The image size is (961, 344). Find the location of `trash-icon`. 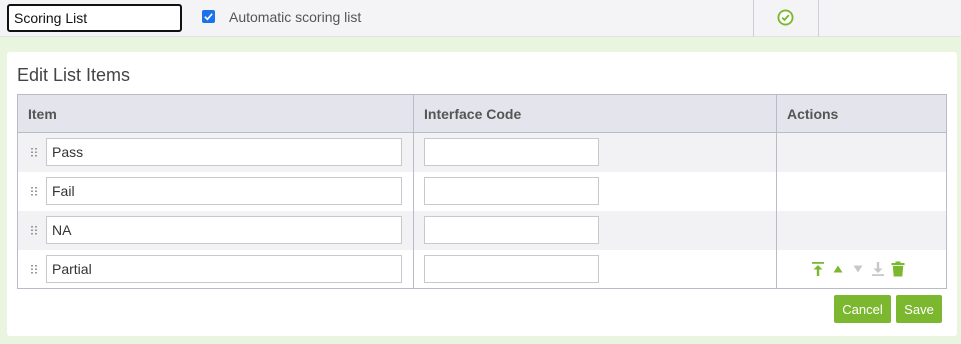

trash-icon is located at coordinates (898, 269).